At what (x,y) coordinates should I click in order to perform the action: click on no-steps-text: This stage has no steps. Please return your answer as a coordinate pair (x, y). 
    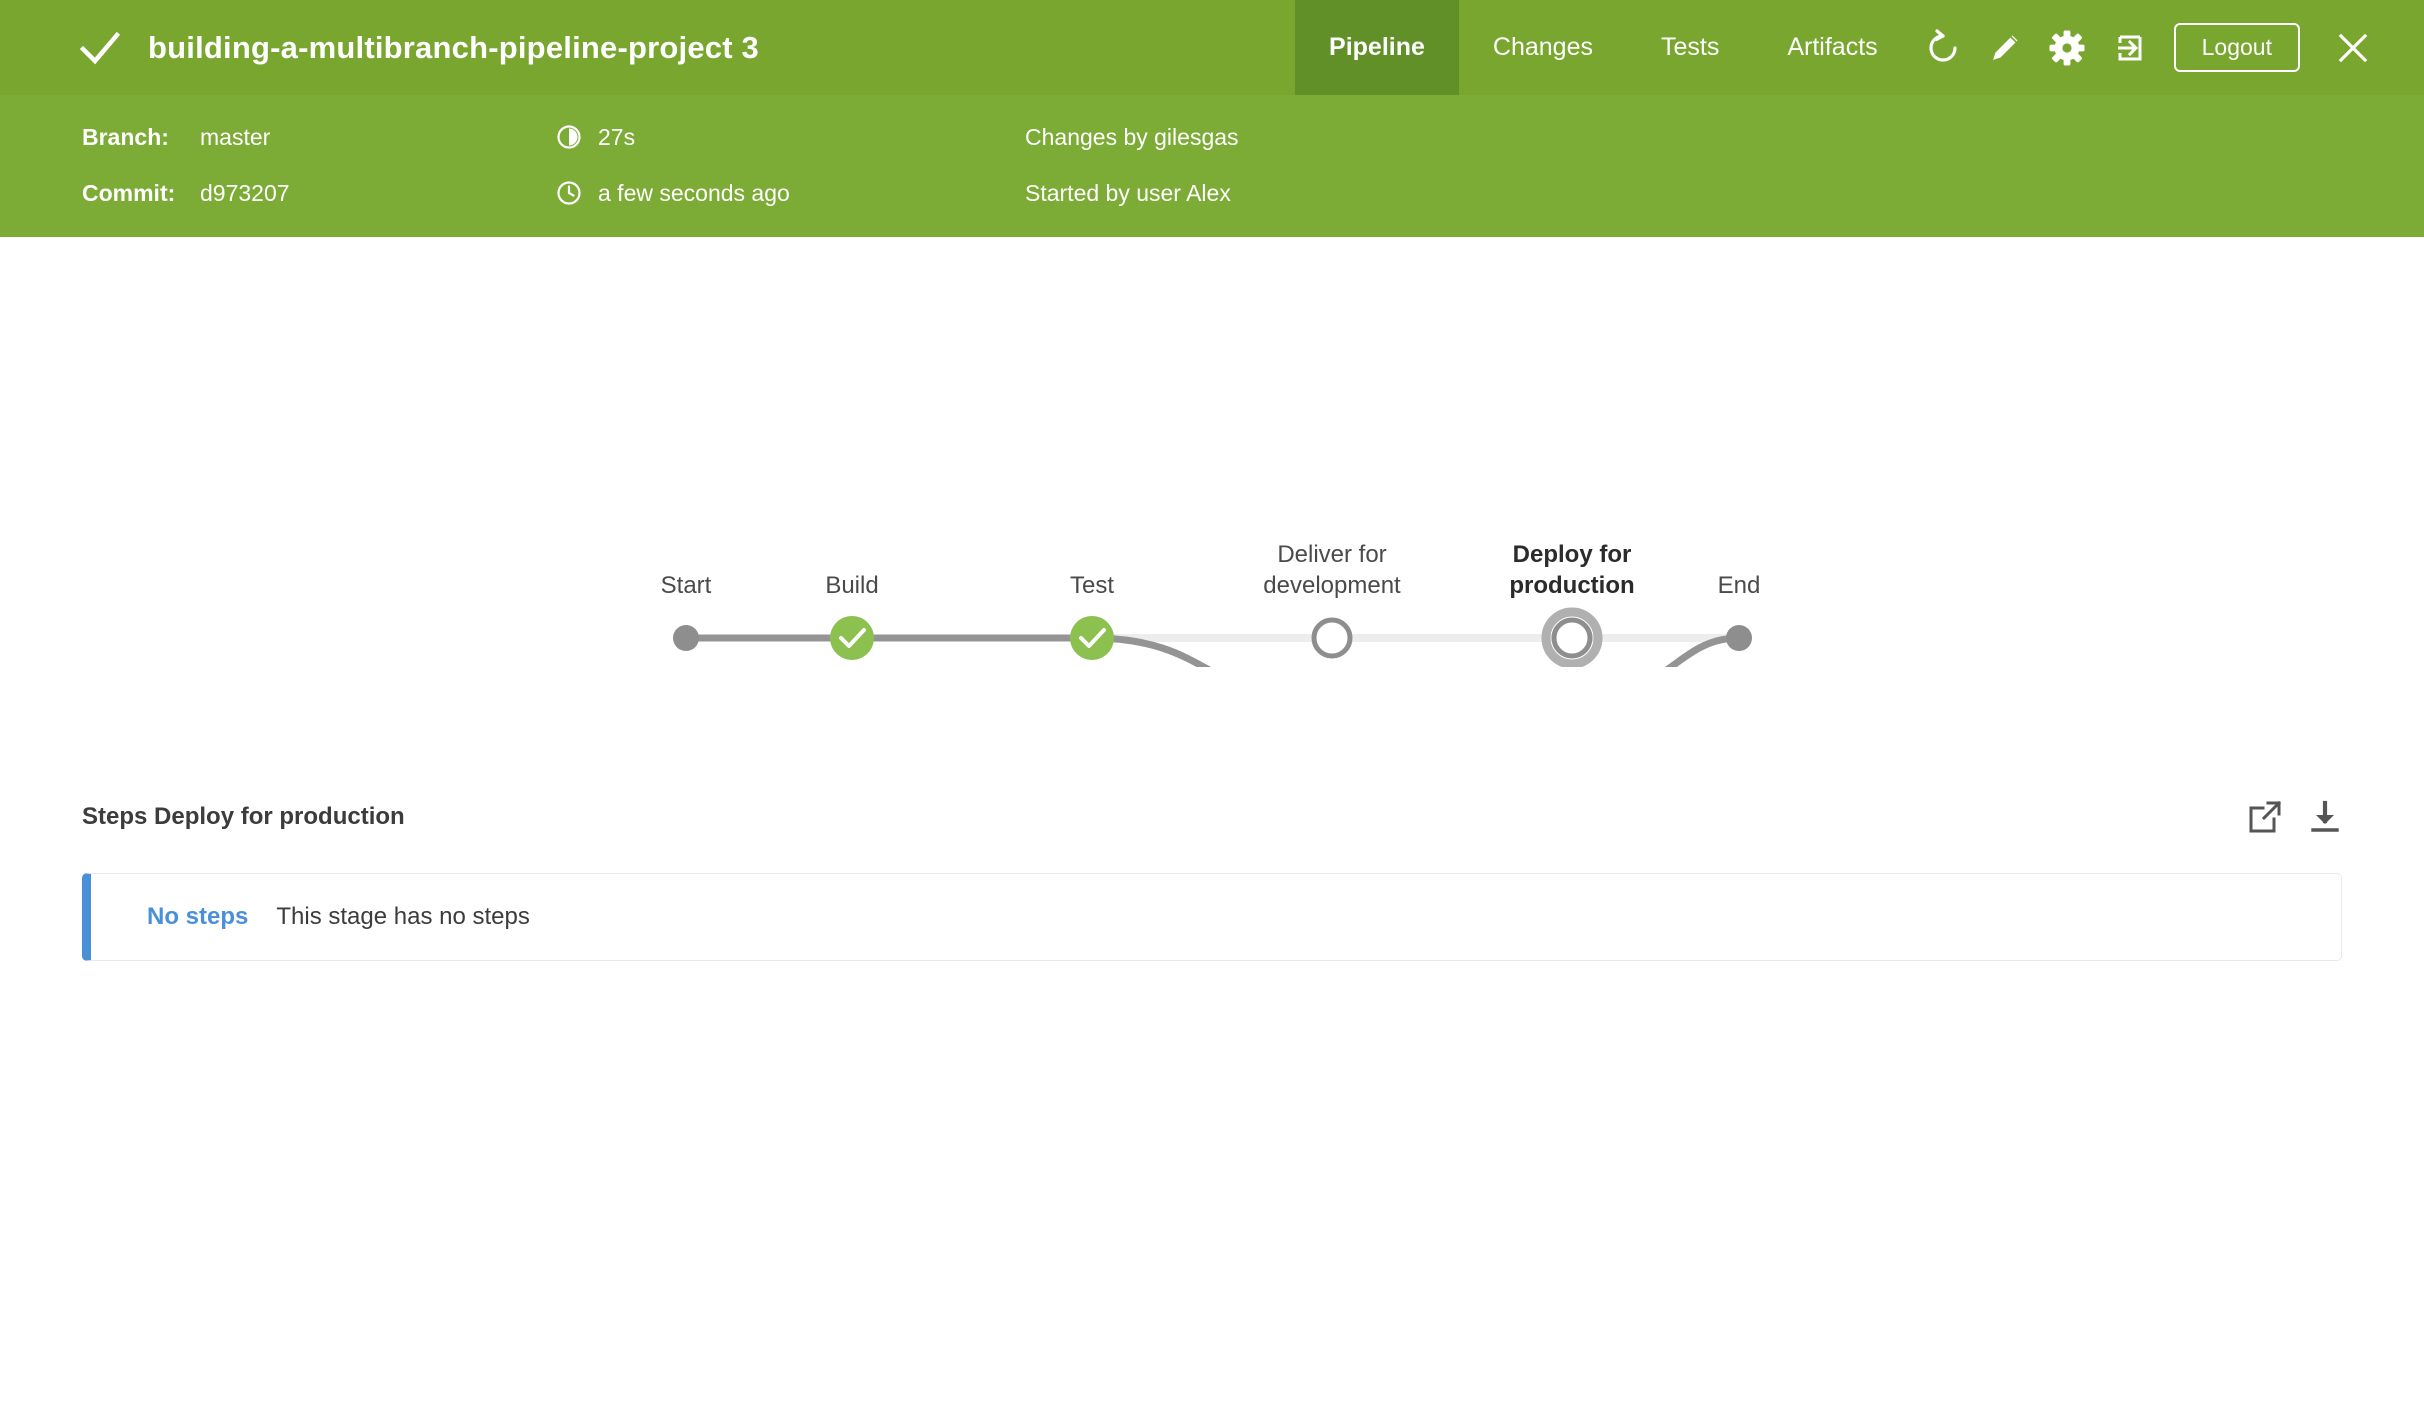
    Looking at the image, I should click on (403, 916).